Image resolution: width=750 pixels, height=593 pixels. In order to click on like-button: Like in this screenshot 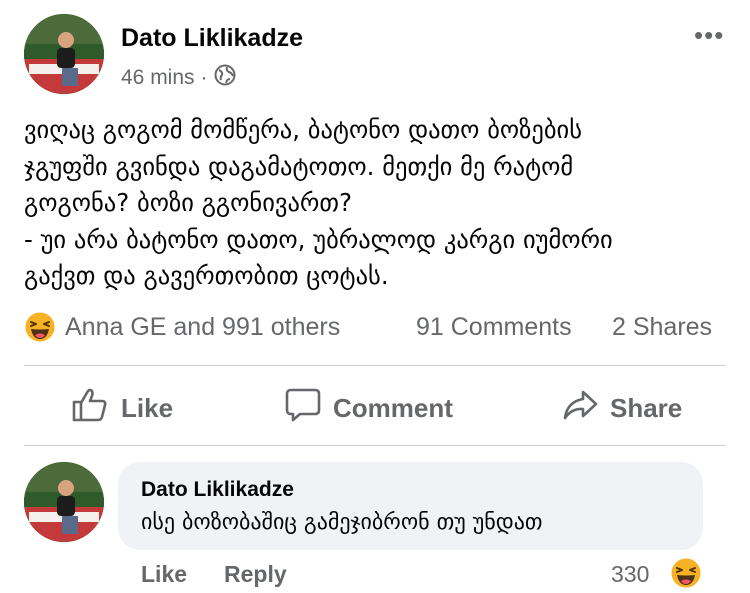, I will do `click(122, 408)`.